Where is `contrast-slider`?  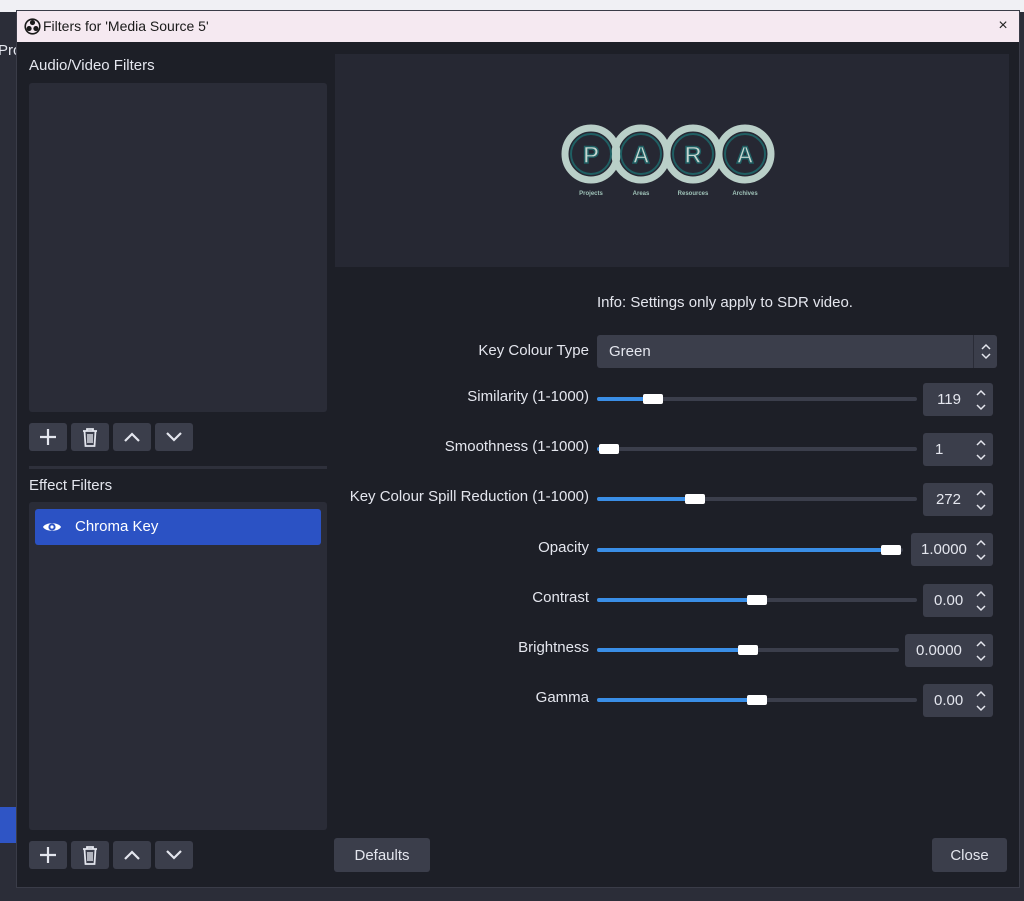
contrast-slider is located at coordinates (757, 600).